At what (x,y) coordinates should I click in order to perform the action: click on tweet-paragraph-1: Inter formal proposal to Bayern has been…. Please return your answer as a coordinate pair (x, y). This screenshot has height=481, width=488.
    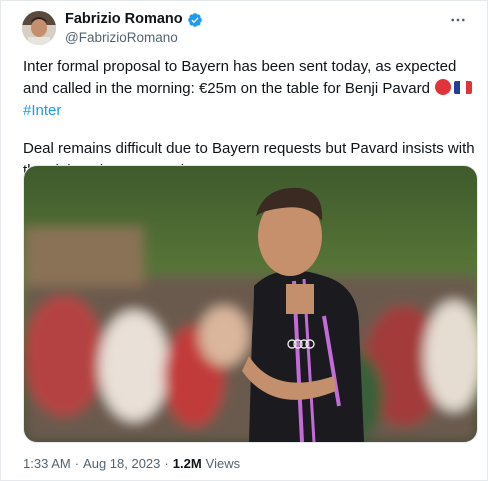
    Looking at the image, I should click on (250, 89).